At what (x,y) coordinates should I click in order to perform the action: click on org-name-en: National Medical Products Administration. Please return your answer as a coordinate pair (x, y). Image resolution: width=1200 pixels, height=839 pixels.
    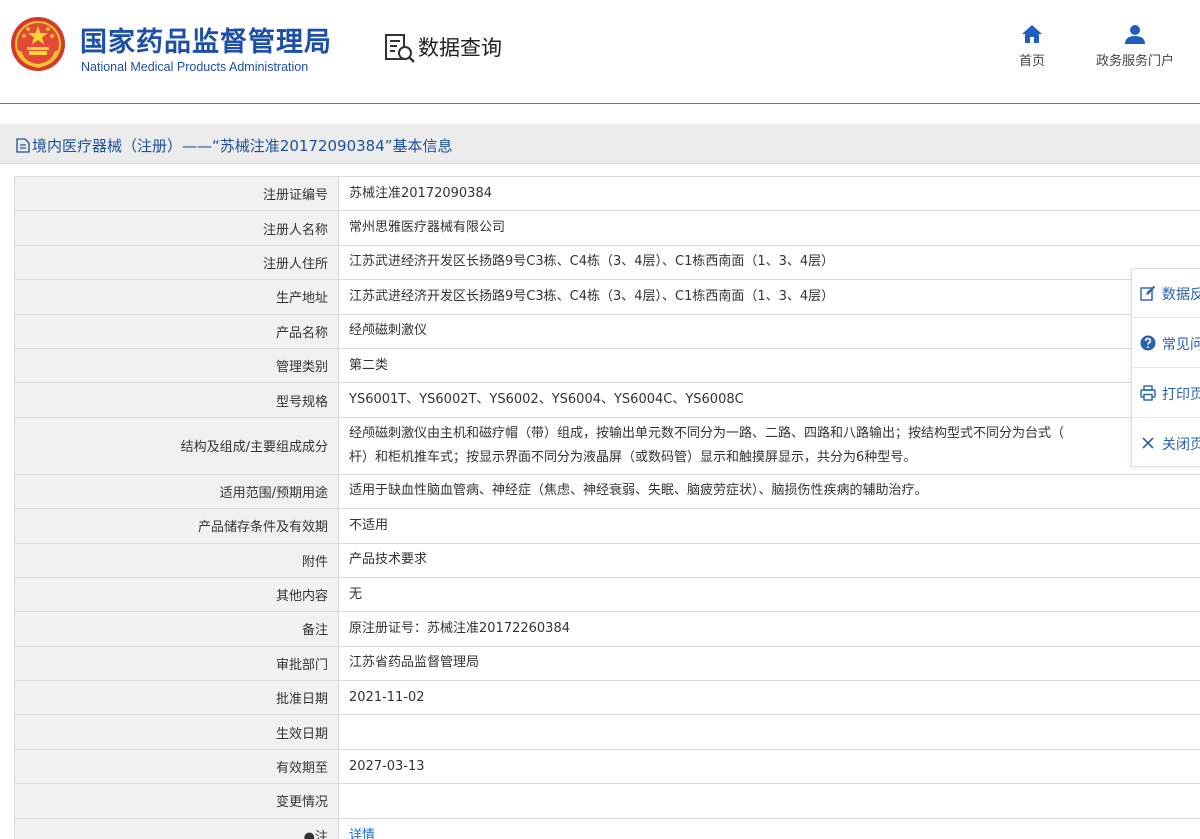
    Looking at the image, I should click on (195, 67).